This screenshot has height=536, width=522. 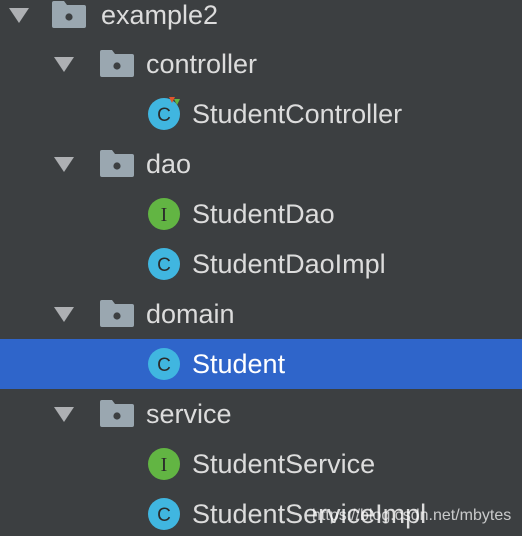 I want to click on tree-item-service: service, so click(x=261, y=414).